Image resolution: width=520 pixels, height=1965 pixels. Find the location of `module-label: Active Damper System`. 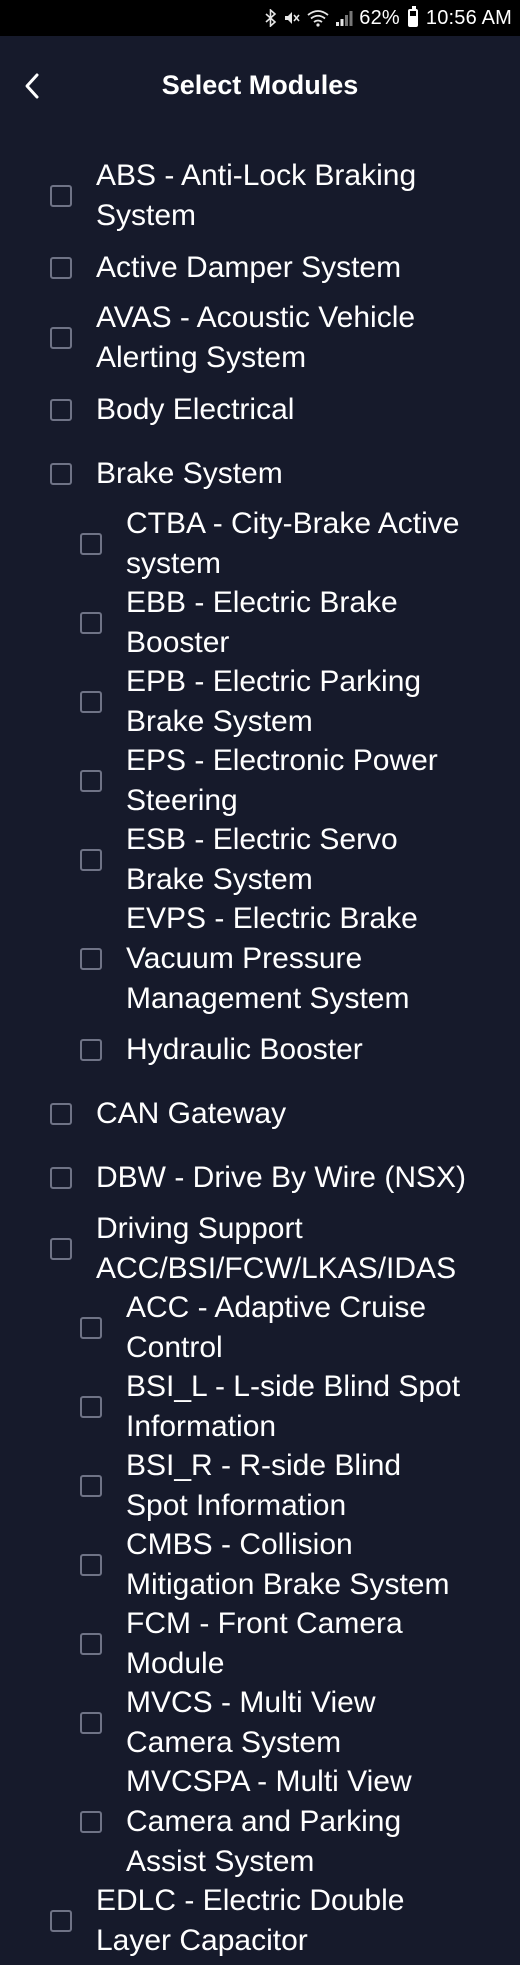

module-label: Active Damper System is located at coordinates (249, 267).